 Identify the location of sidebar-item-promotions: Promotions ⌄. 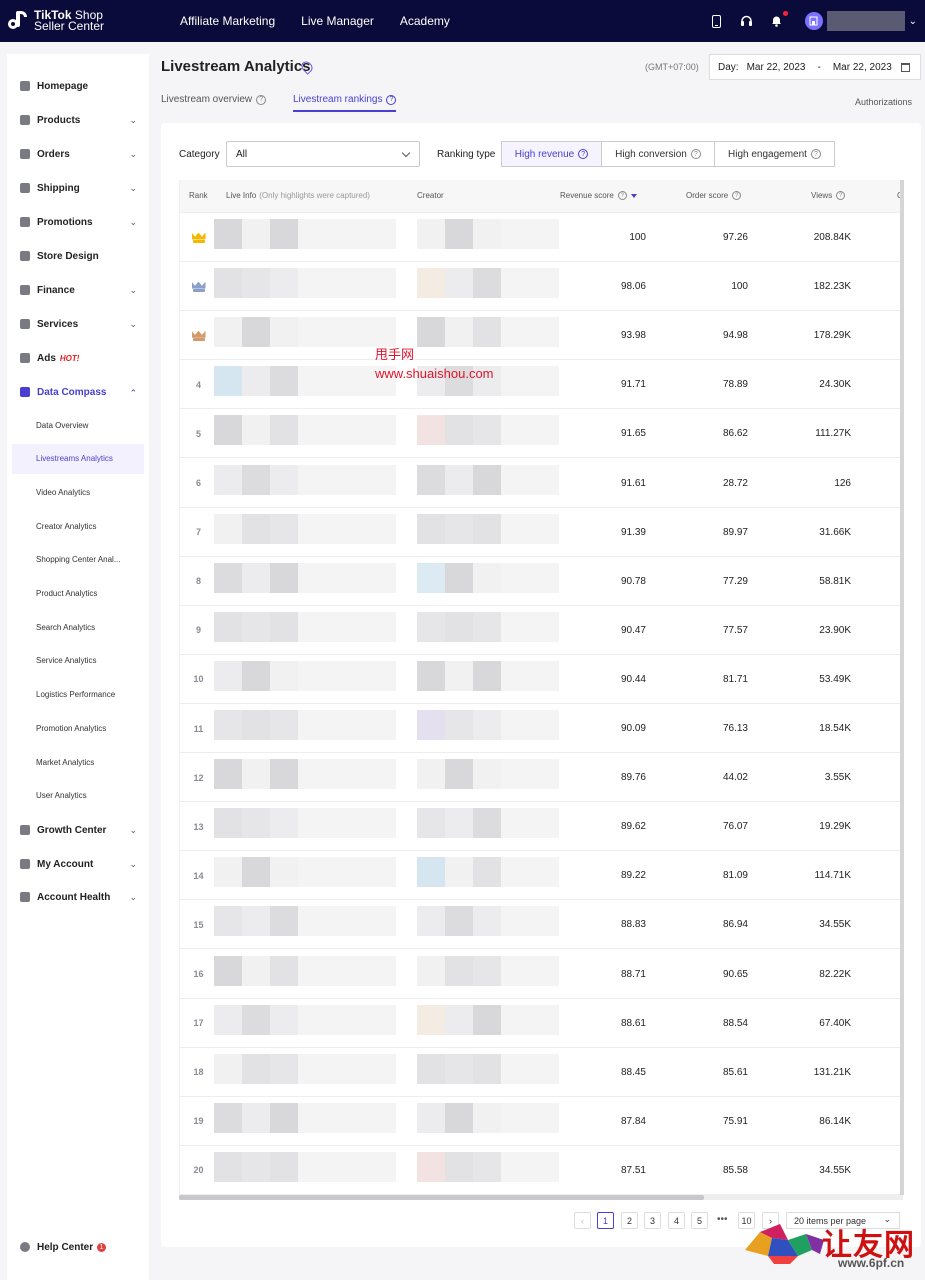
(78, 222).